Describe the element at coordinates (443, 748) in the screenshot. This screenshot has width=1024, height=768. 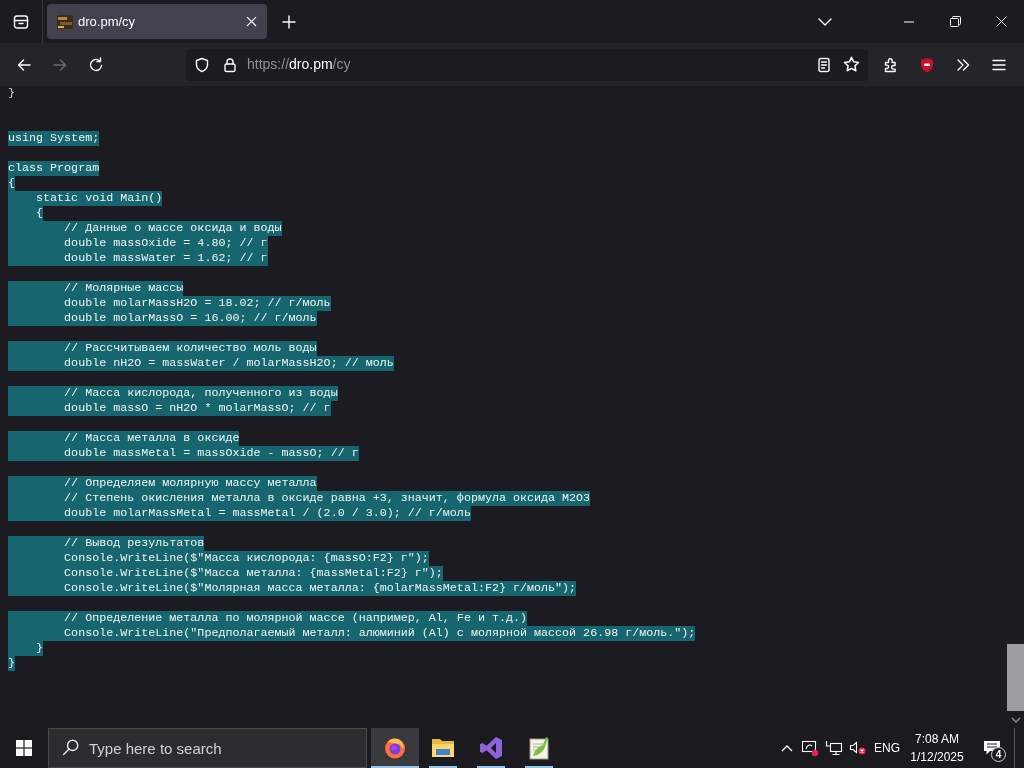
I see `folder-icon` at that location.